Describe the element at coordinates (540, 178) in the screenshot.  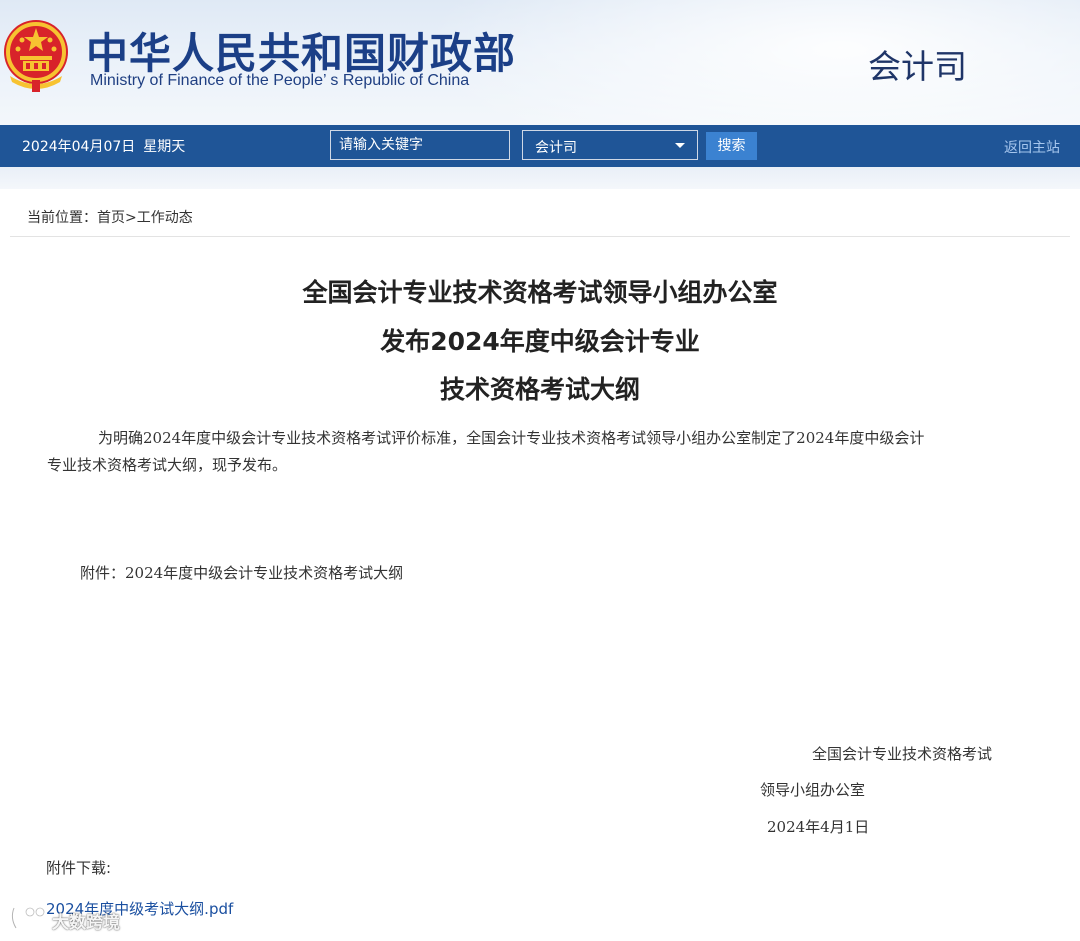
I see `nav-shadow-strip` at that location.